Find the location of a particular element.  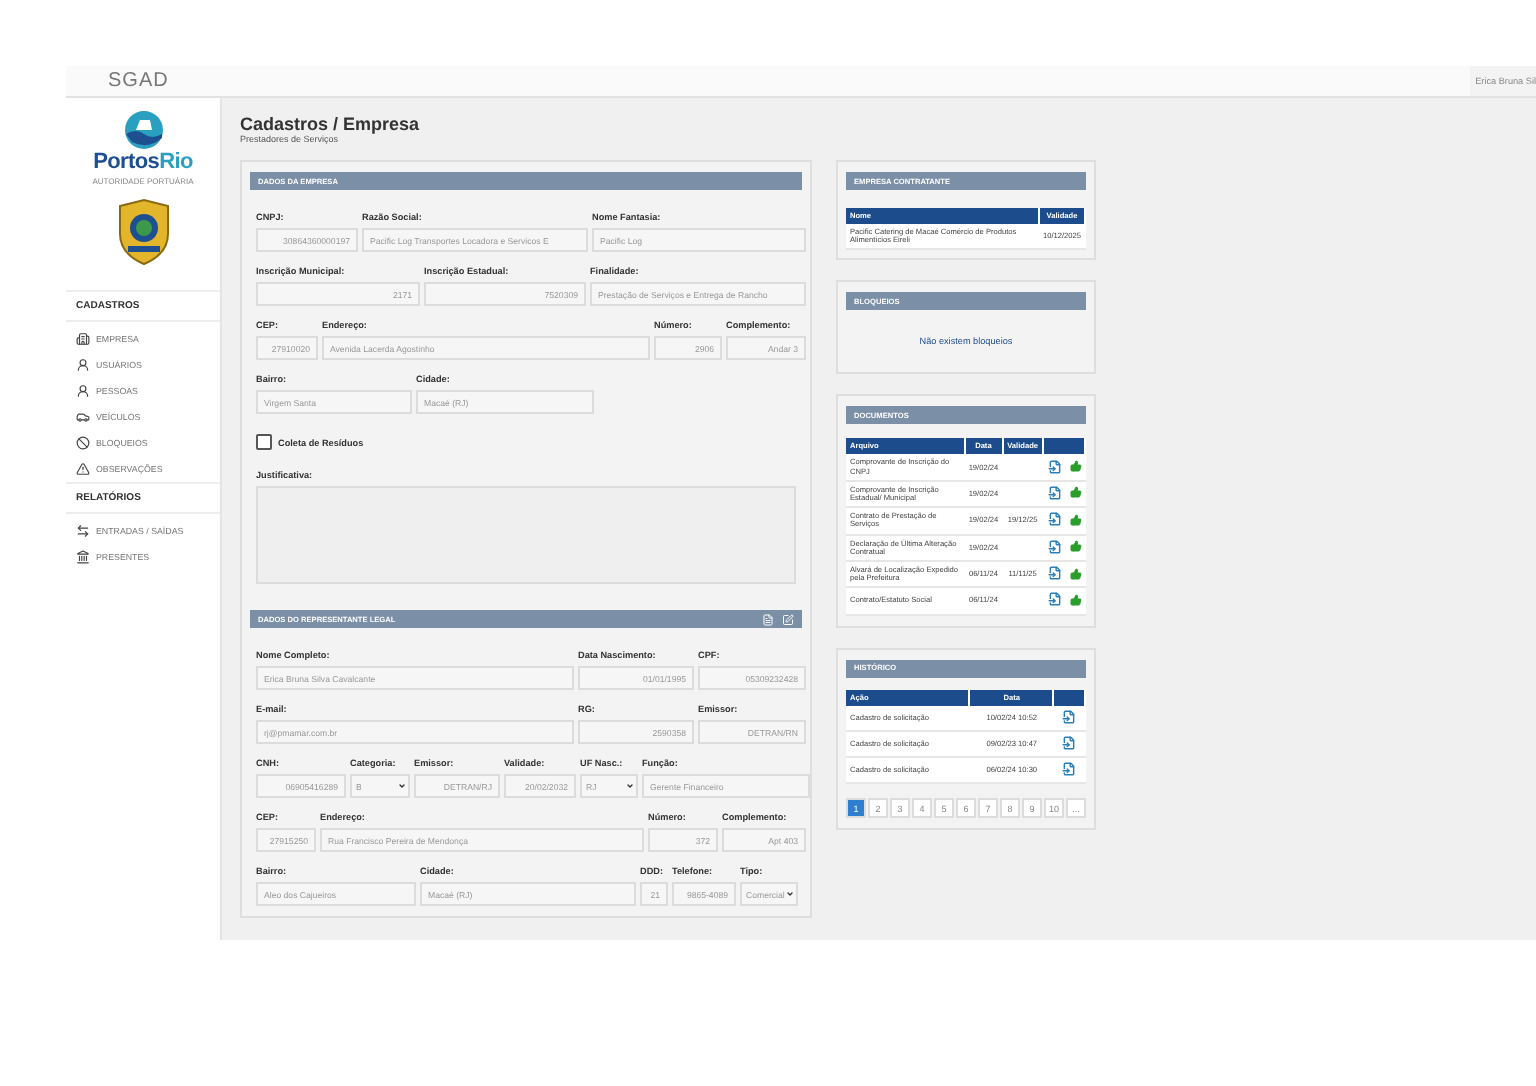

app-name: SGAD is located at coordinates (138, 81).